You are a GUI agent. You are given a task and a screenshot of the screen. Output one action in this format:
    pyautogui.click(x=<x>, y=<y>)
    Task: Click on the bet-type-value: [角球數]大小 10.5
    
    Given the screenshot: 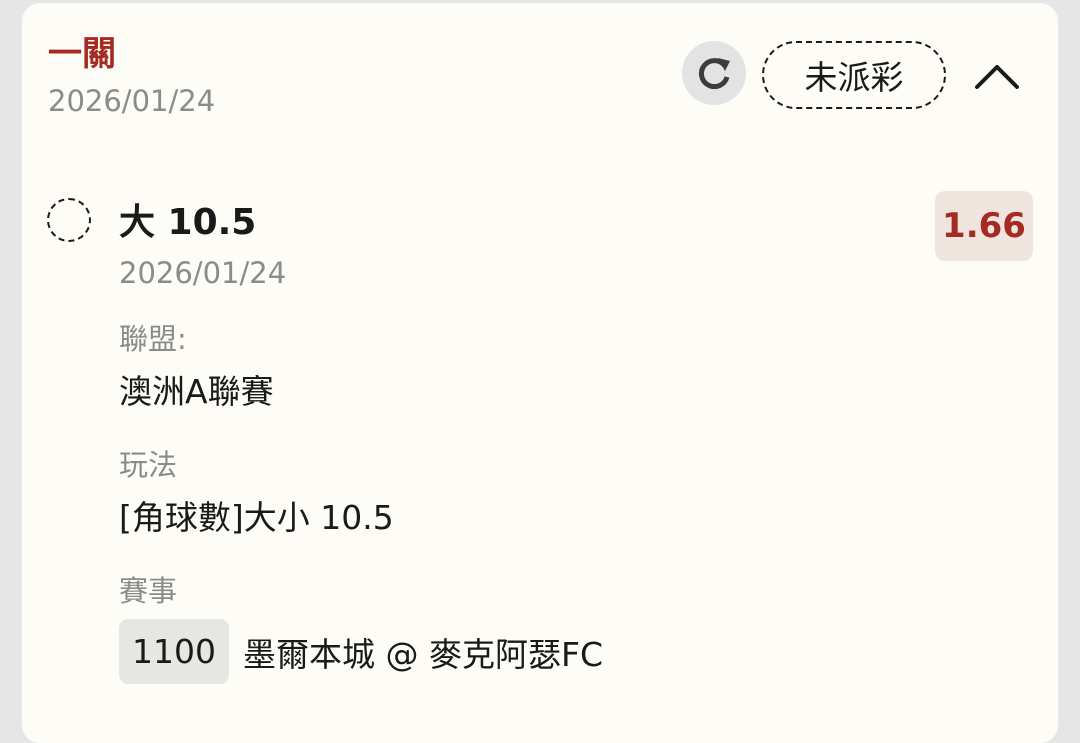 What is the action you would take?
    pyautogui.click(x=256, y=517)
    